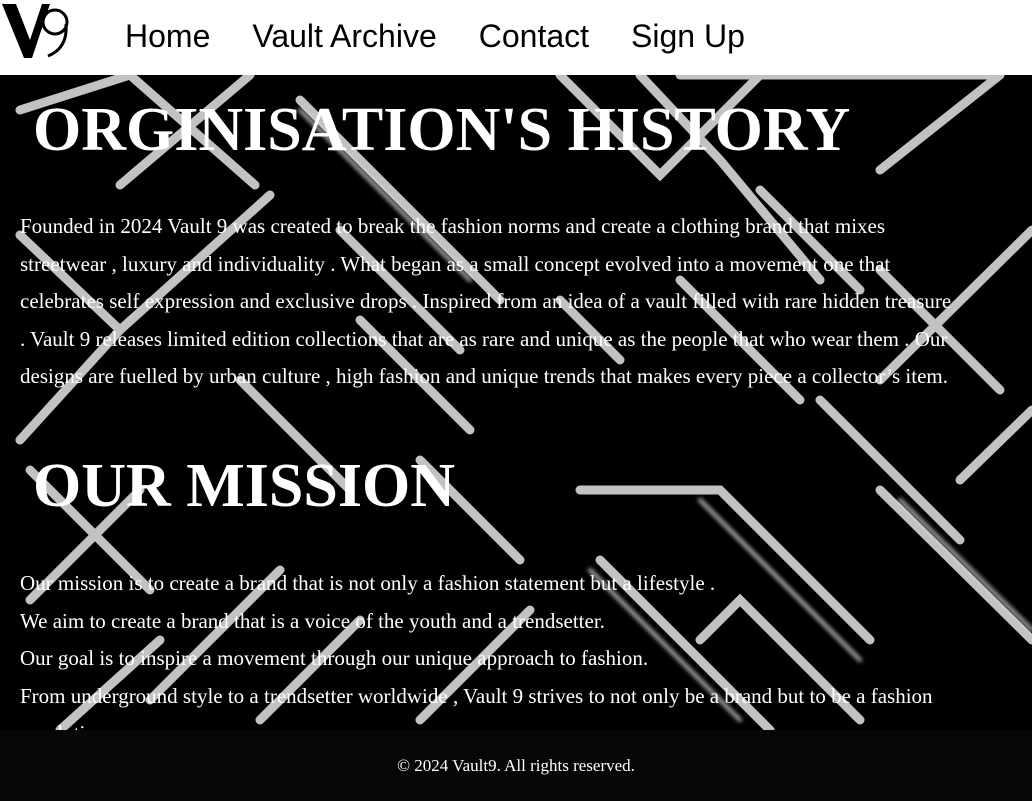 This screenshot has width=1032, height=801. I want to click on vault9-logo-icon, so click(35, 30).